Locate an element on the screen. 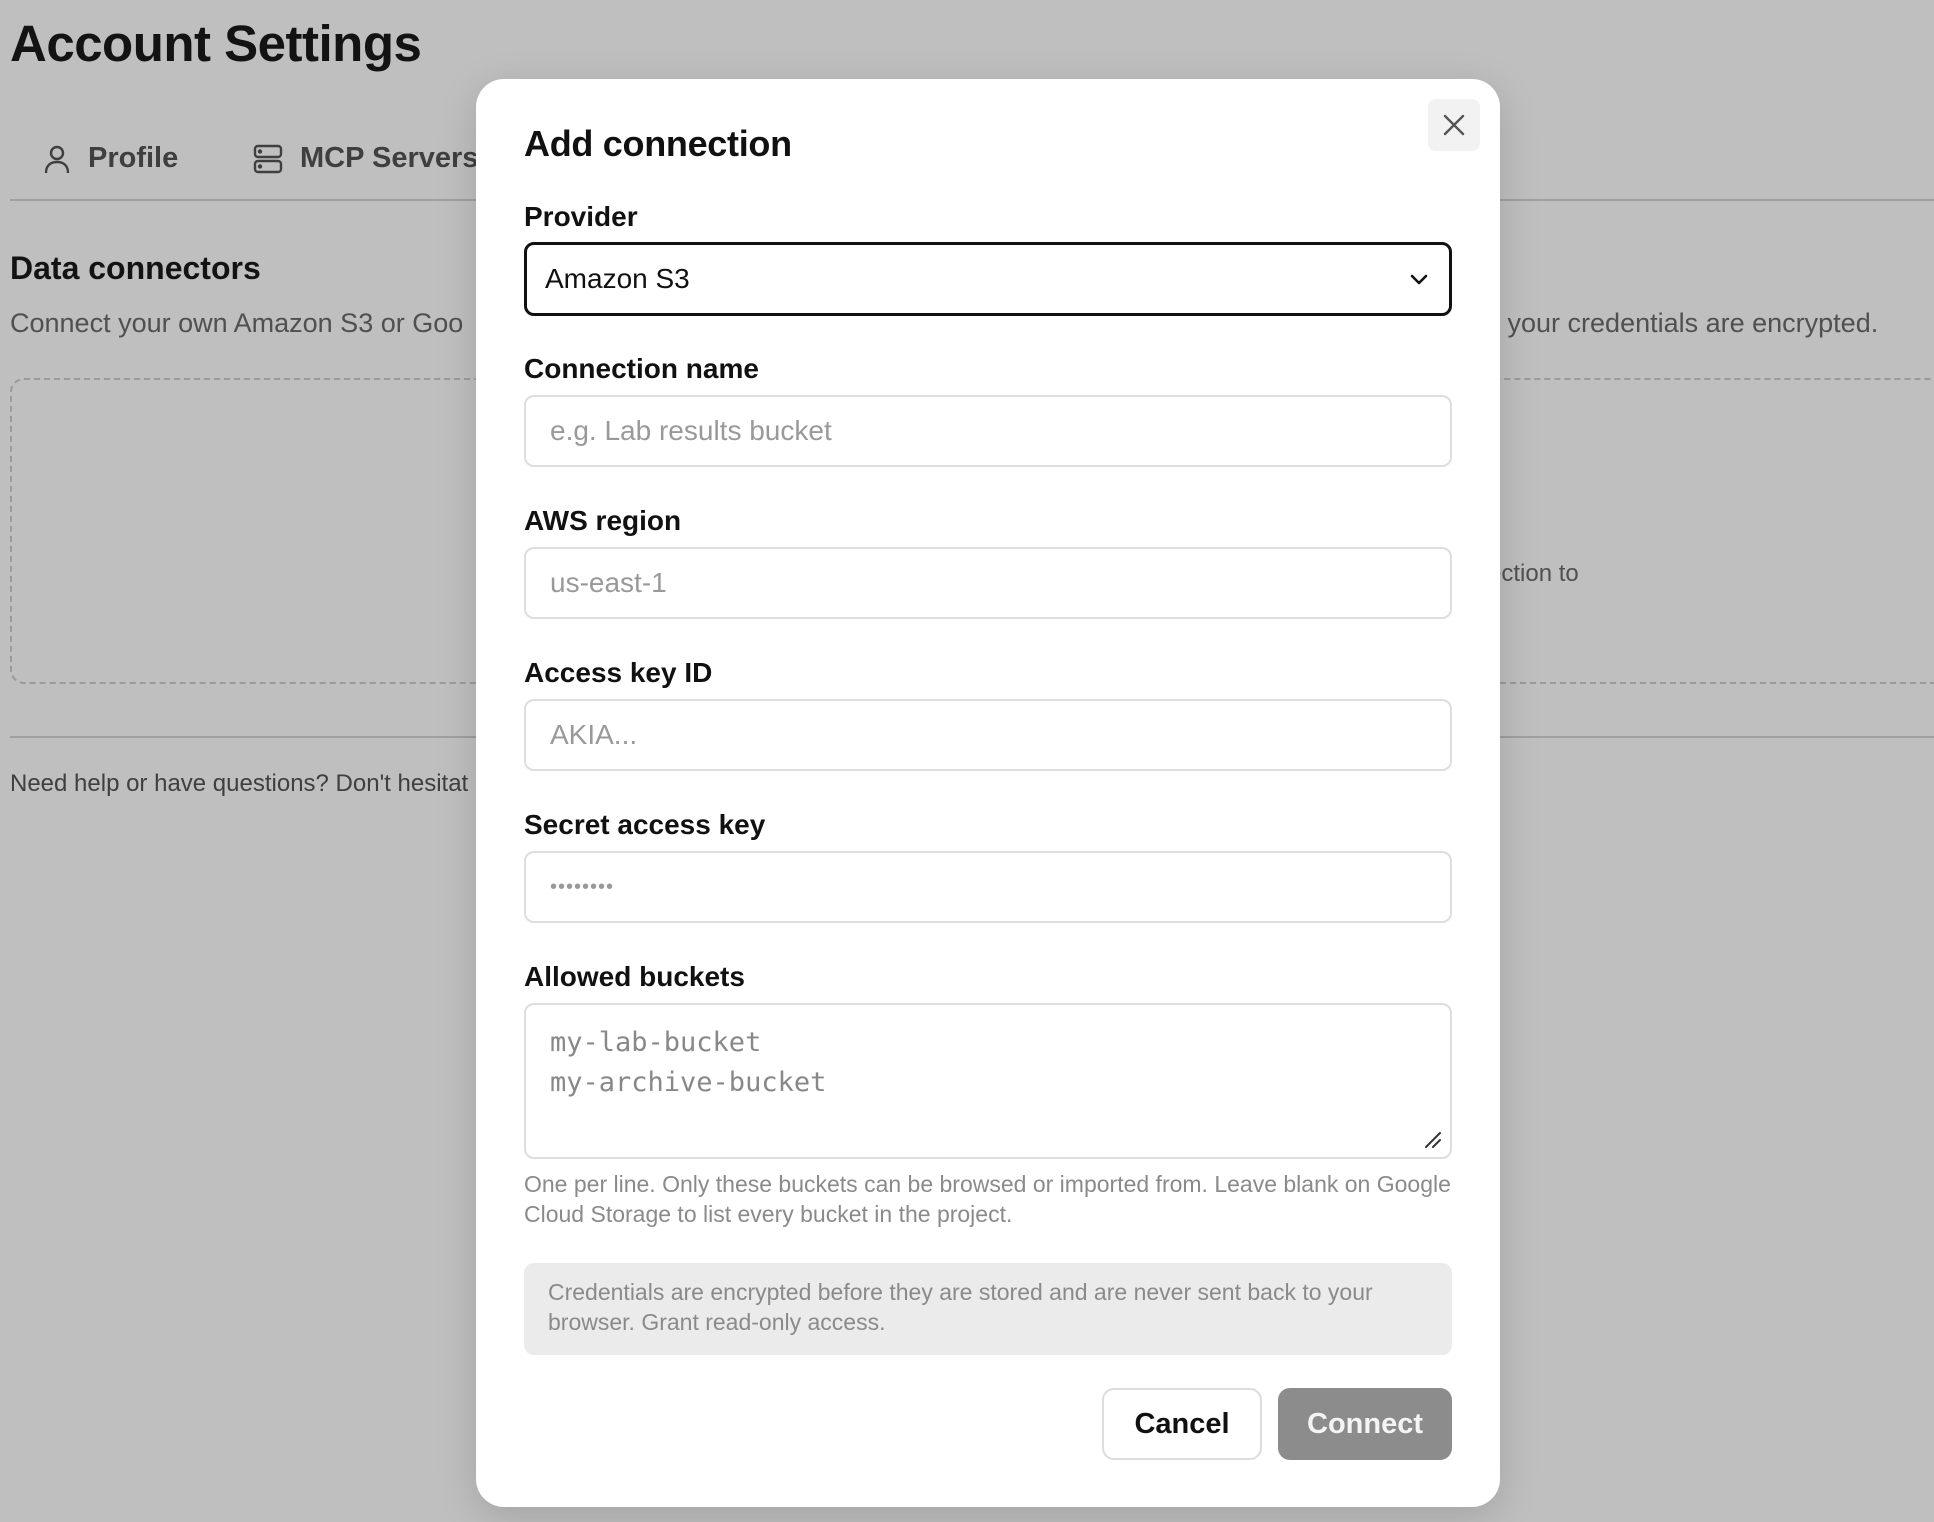 Image resolution: width=1934 pixels, height=1522 pixels. aws-region-input: us-east-1 is located at coordinates (988, 583).